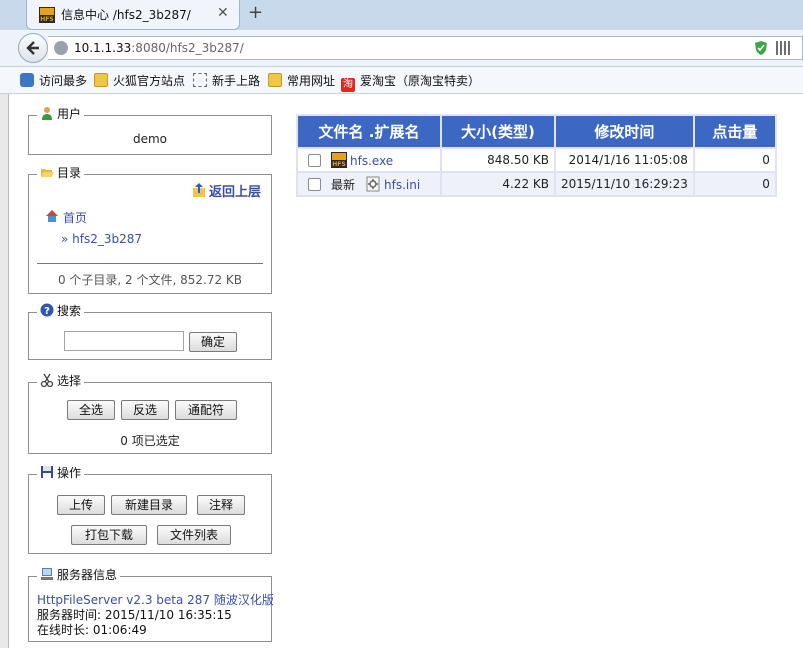 Image resolution: width=803 pixels, height=648 pixels. Describe the element at coordinates (734, 131) in the screenshot. I see `column-header-hits: 点击量` at that location.